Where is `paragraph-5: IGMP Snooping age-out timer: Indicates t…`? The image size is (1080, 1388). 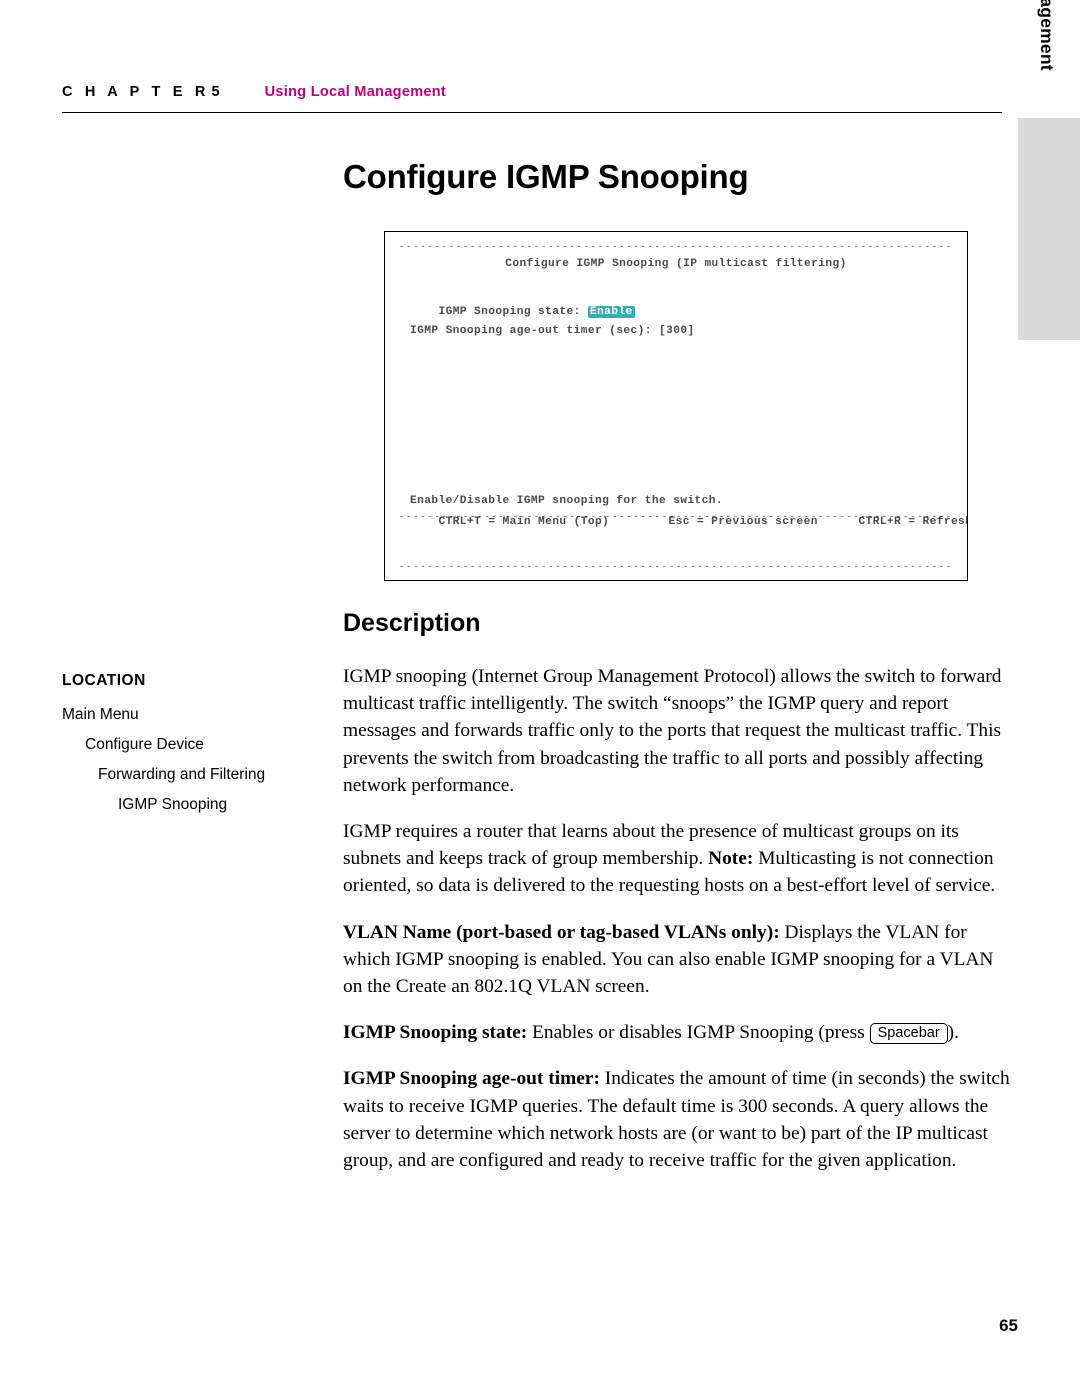 paragraph-5: IGMP Snooping age-out timer: Indicates t… is located at coordinates (676, 1119).